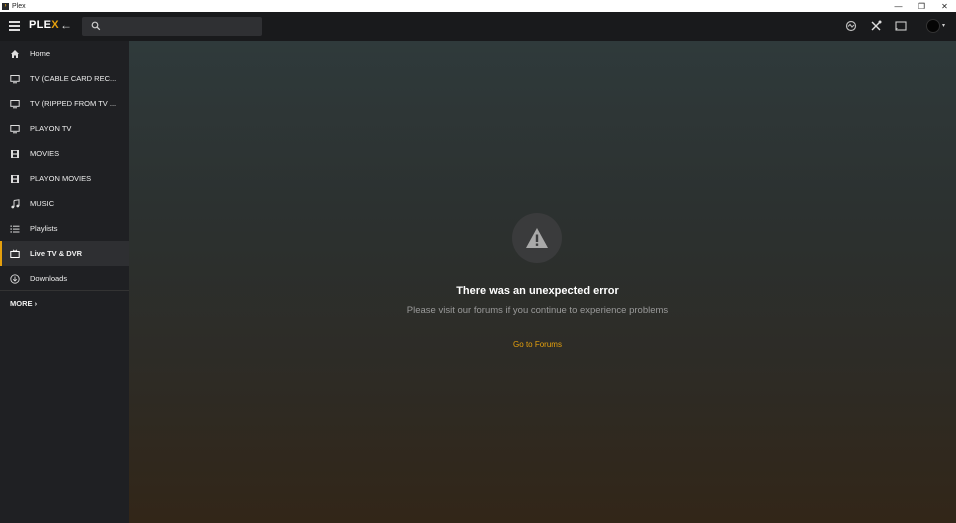 Image resolution: width=956 pixels, height=523 pixels. What do you see at coordinates (19, 6) in the screenshot?
I see `window-title: Plex` at bounding box center [19, 6].